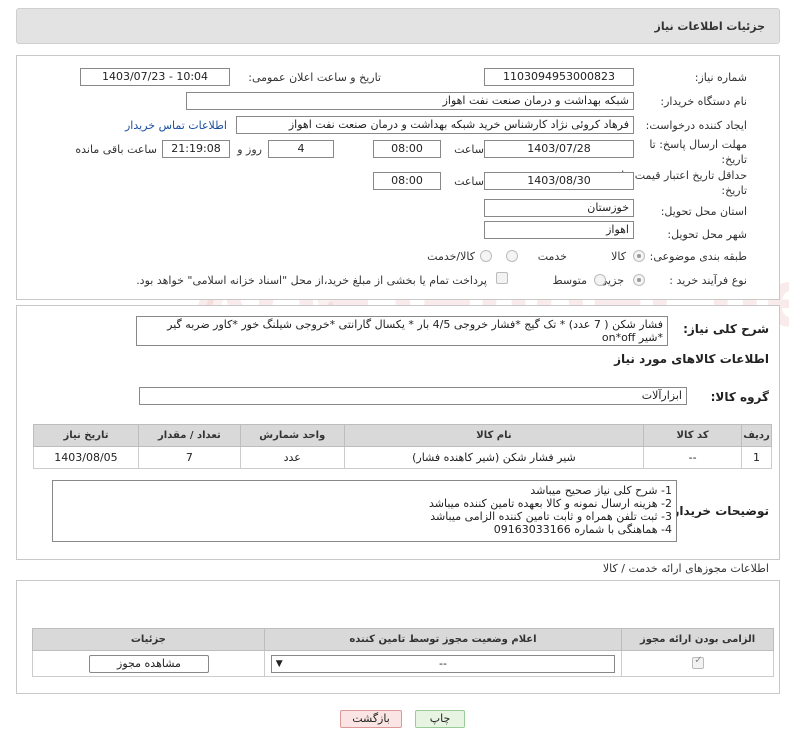 The width and height of the screenshot is (789, 745). What do you see at coordinates (279, 663) in the screenshot?
I see `chevron-down-icon: ▼` at bounding box center [279, 663].